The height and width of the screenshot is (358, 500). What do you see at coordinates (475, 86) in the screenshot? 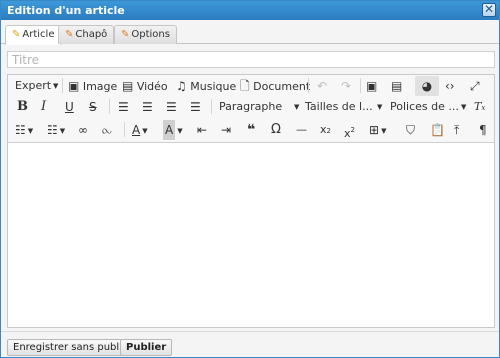
I see `fullscreen-icon: ⤢` at bounding box center [475, 86].